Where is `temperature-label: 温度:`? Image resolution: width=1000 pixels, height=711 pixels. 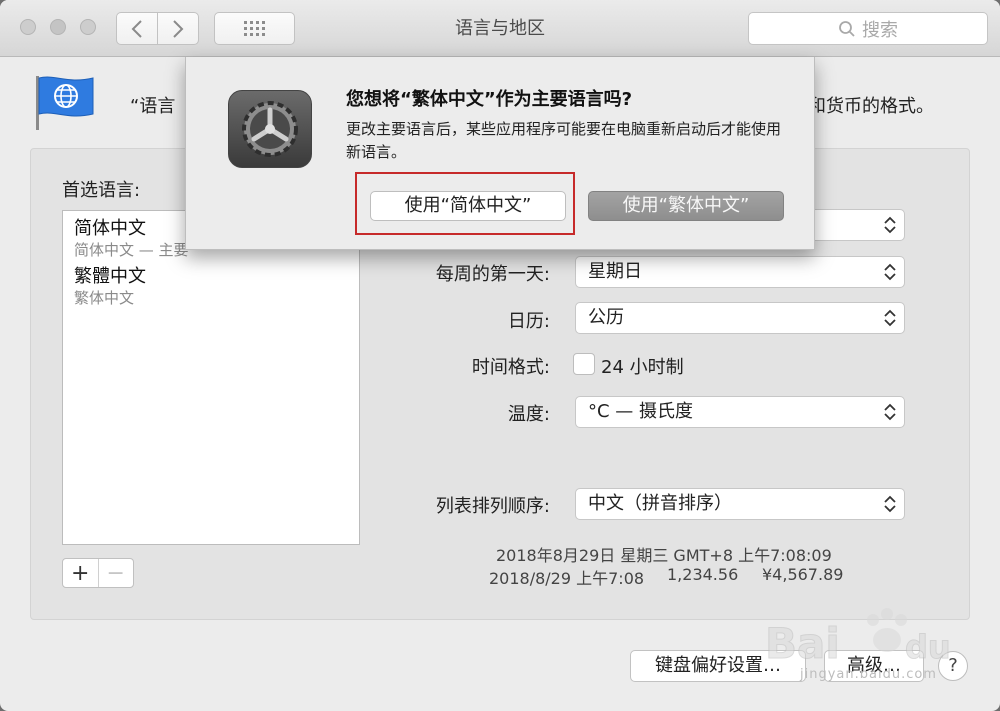
temperature-label: 温度: is located at coordinates (528, 414).